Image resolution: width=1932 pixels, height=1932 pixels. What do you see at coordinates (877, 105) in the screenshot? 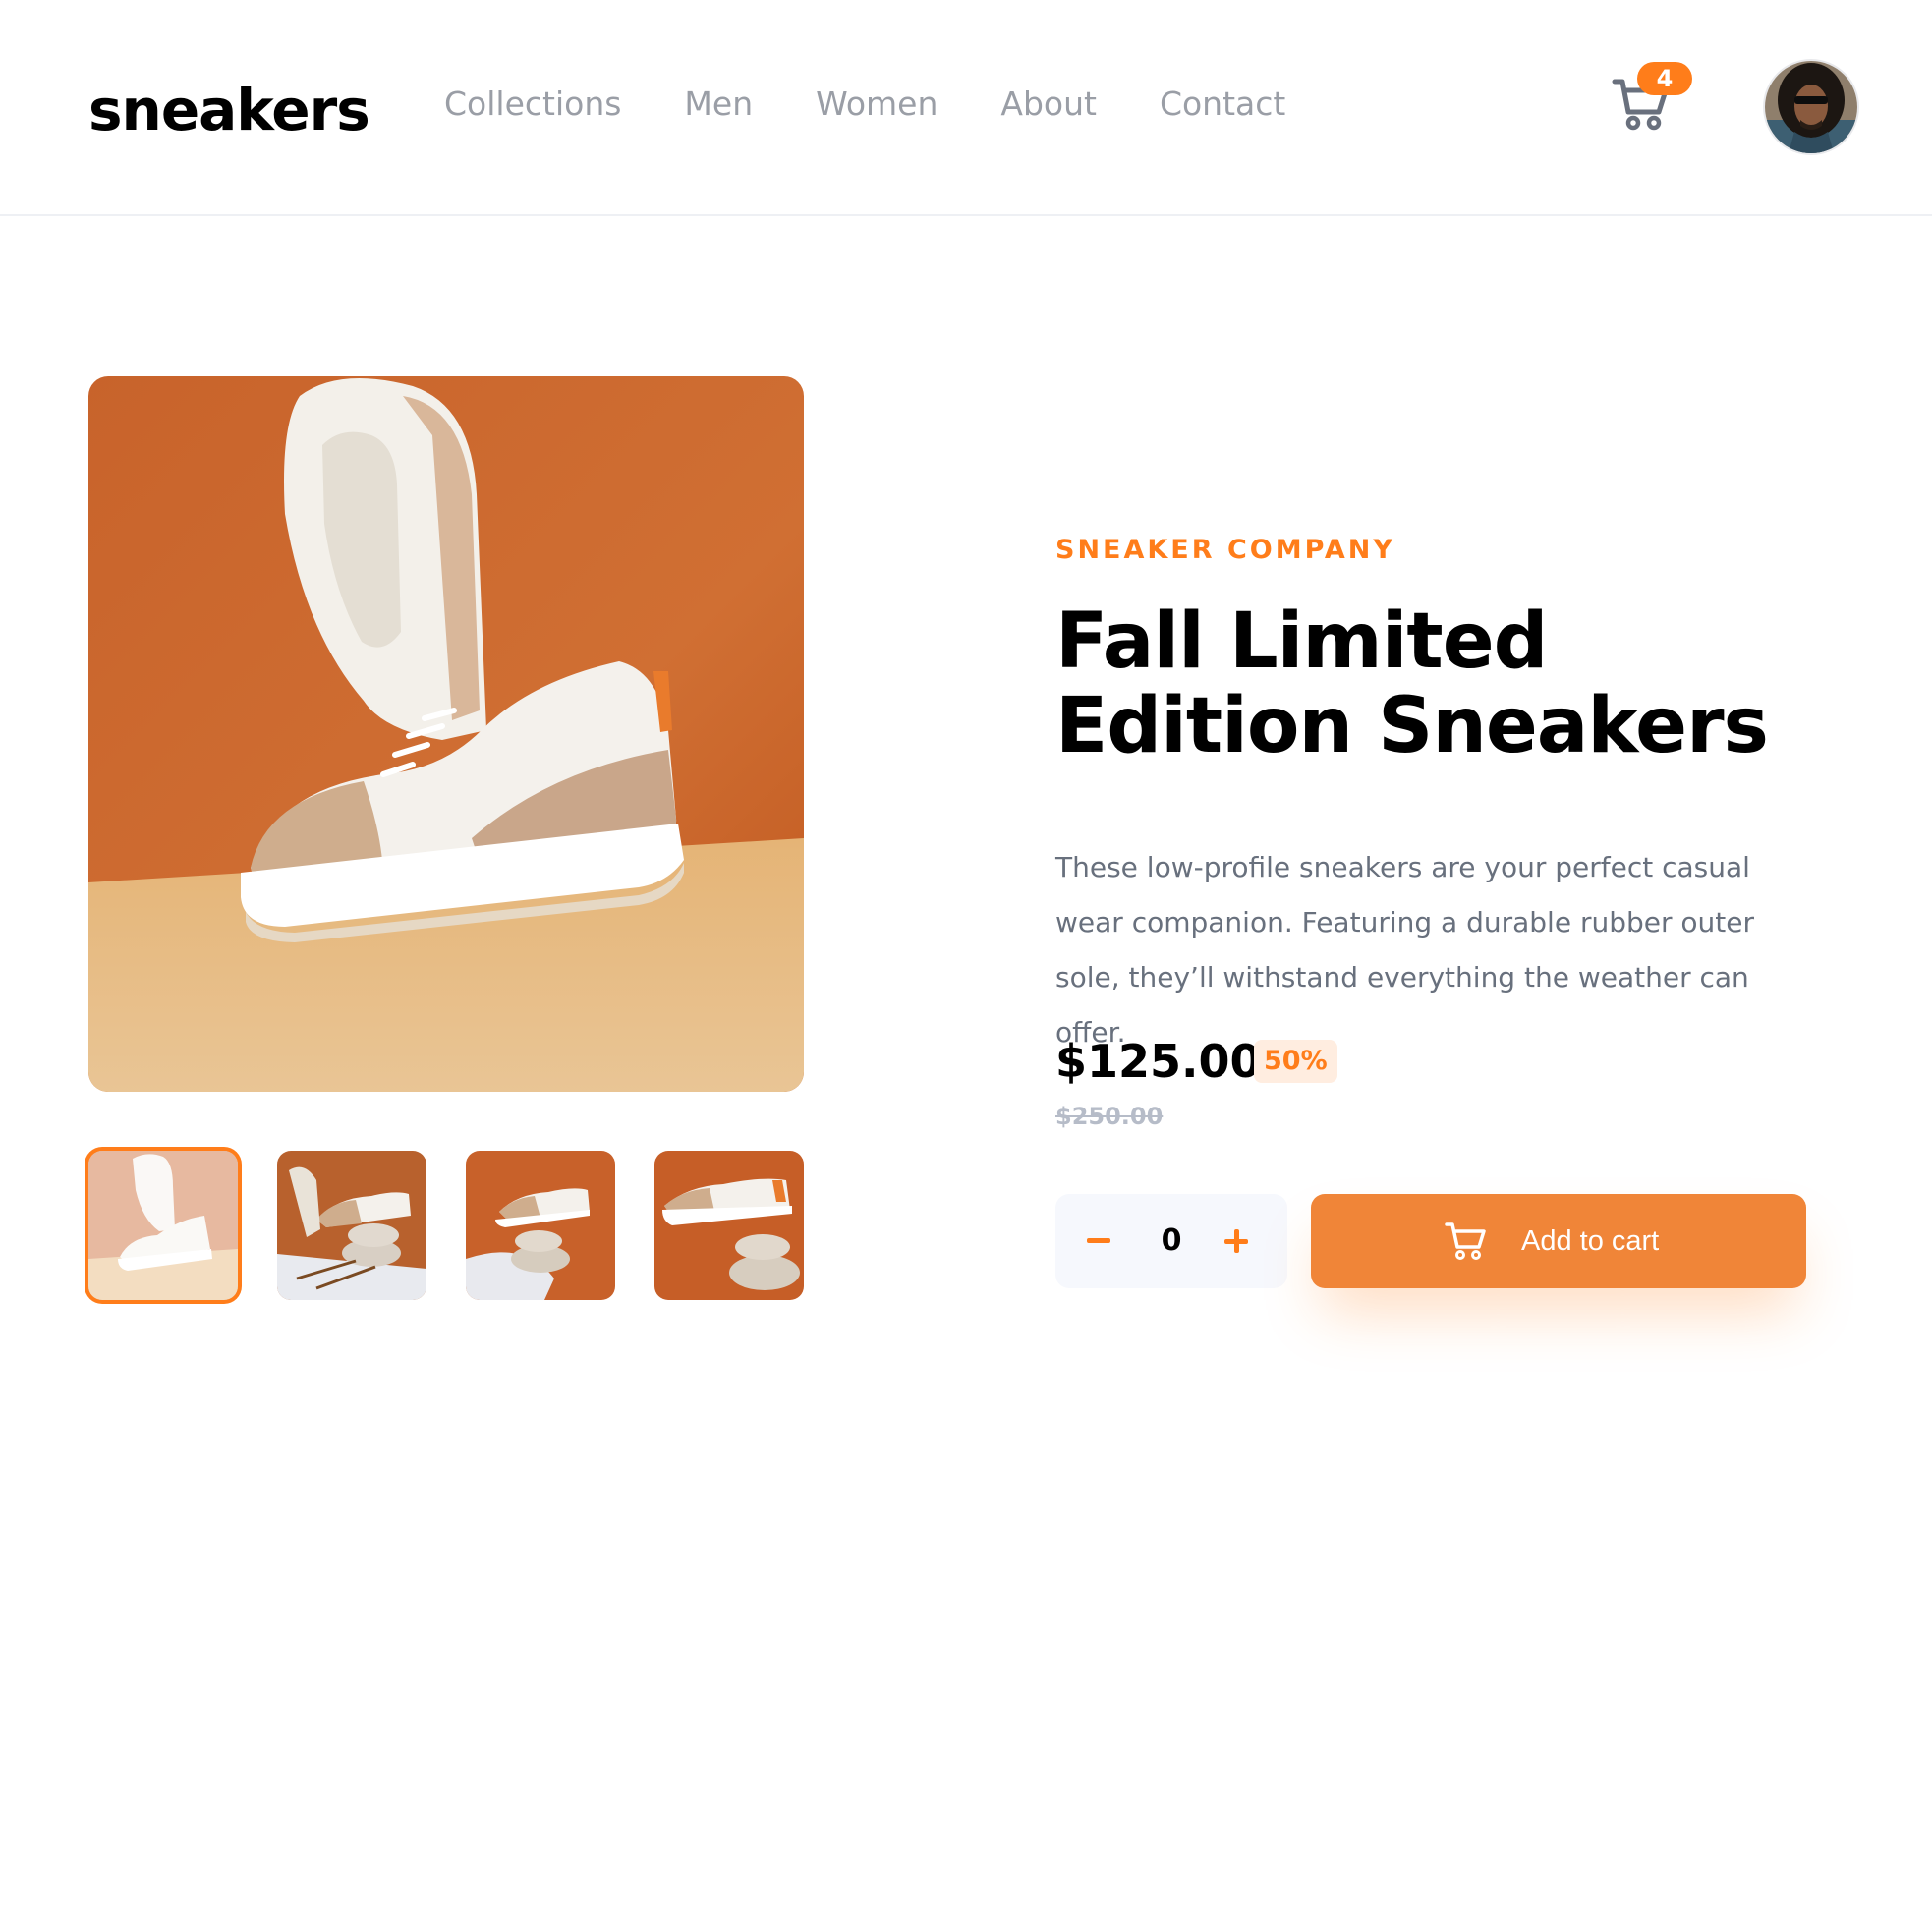
I see `nav-women: Women` at bounding box center [877, 105].